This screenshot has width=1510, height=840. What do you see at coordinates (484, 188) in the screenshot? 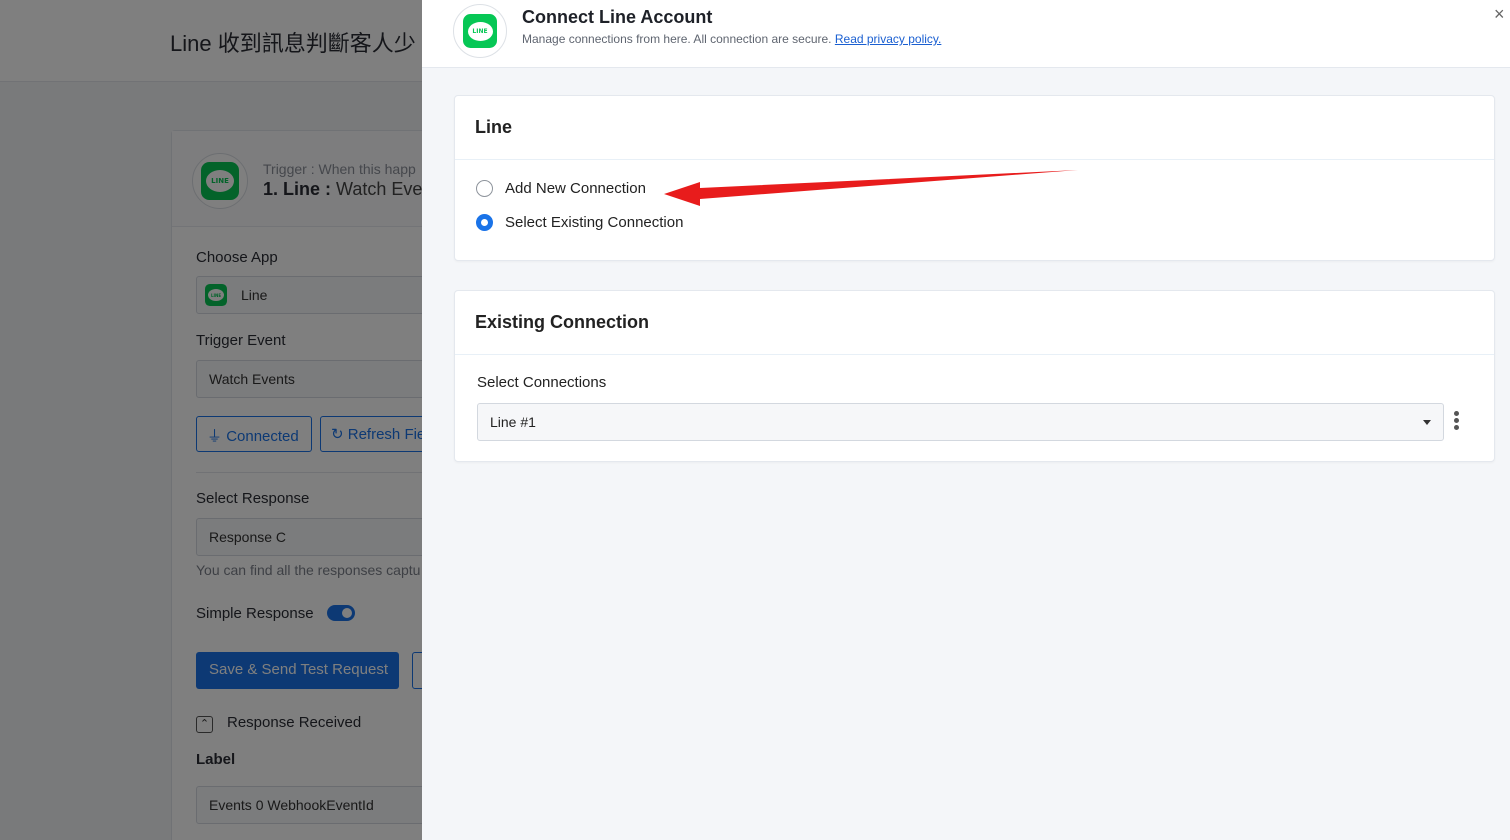
I see `add-new-connection-radio` at bounding box center [484, 188].